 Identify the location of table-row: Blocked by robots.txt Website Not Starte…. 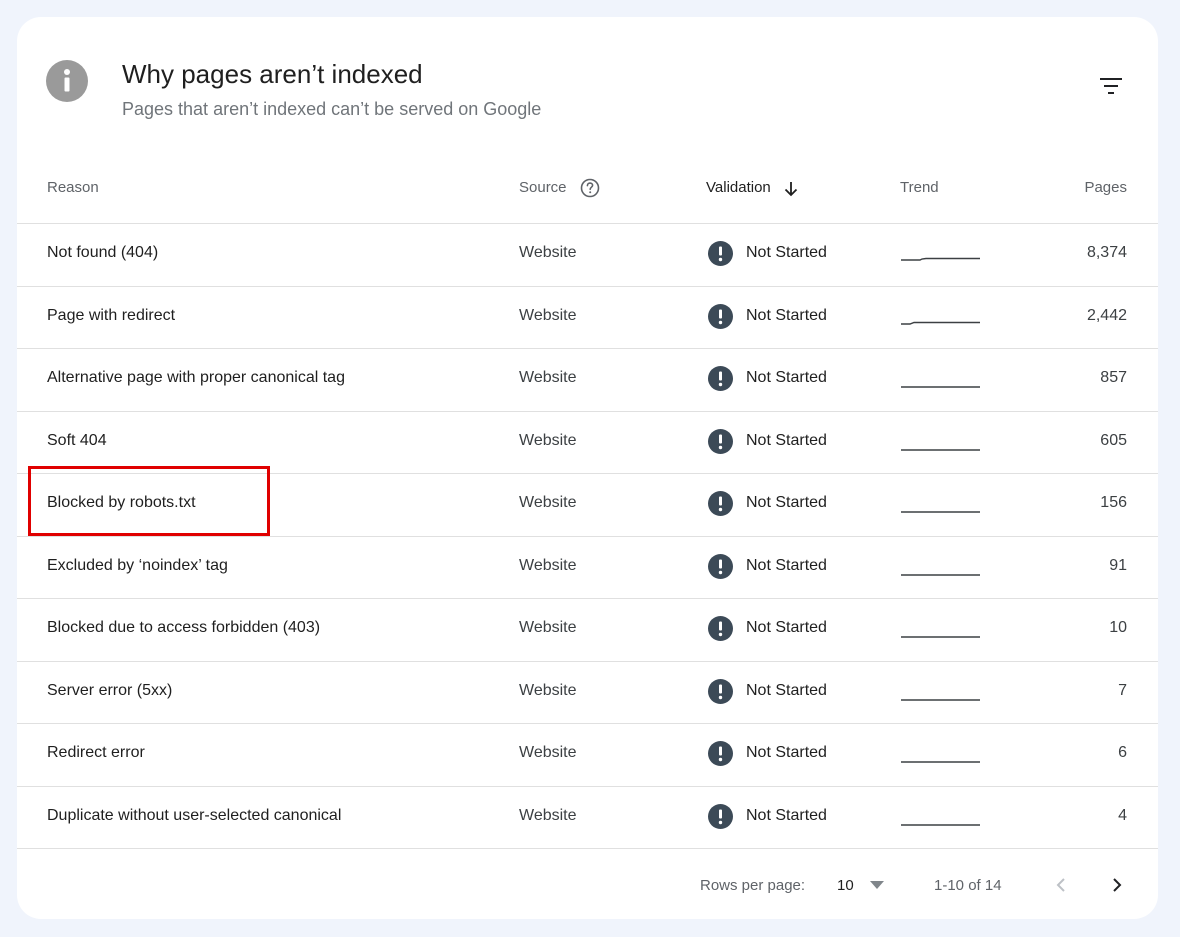
(587, 505).